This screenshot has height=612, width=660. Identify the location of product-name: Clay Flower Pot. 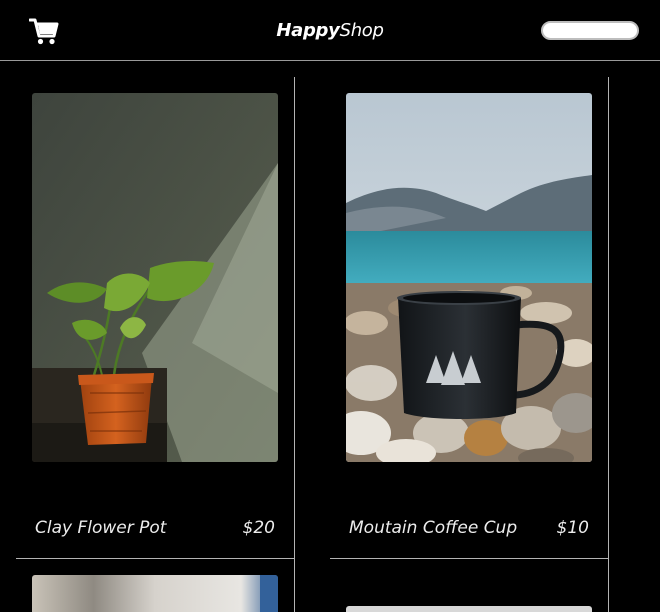
(100, 528).